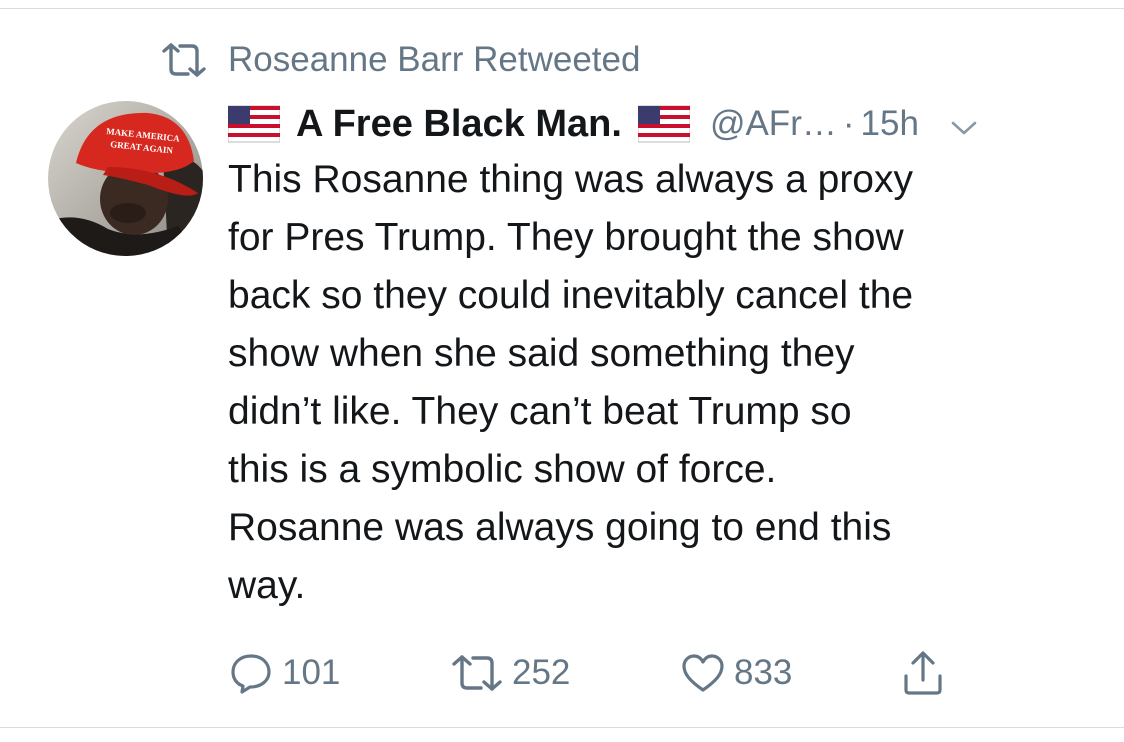 The image size is (1124, 742). I want to click on display-name: A Free Black Man., so click(459, 124).